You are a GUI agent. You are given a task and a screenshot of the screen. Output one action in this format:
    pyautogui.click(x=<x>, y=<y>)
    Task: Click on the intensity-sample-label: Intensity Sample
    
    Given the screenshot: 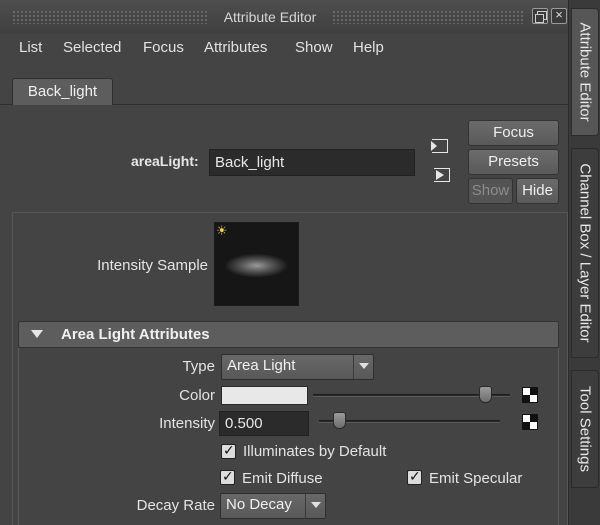 What is the action you would take?
    pyautogui.click(x=152, y=265)
    